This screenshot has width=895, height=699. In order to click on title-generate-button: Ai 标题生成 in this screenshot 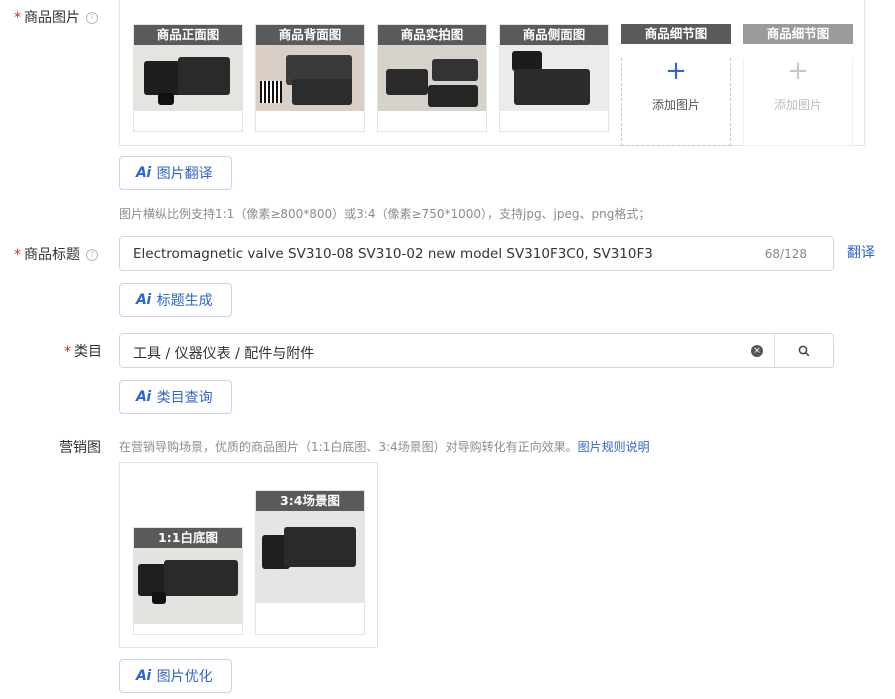, I will do `click(175, 300)`.